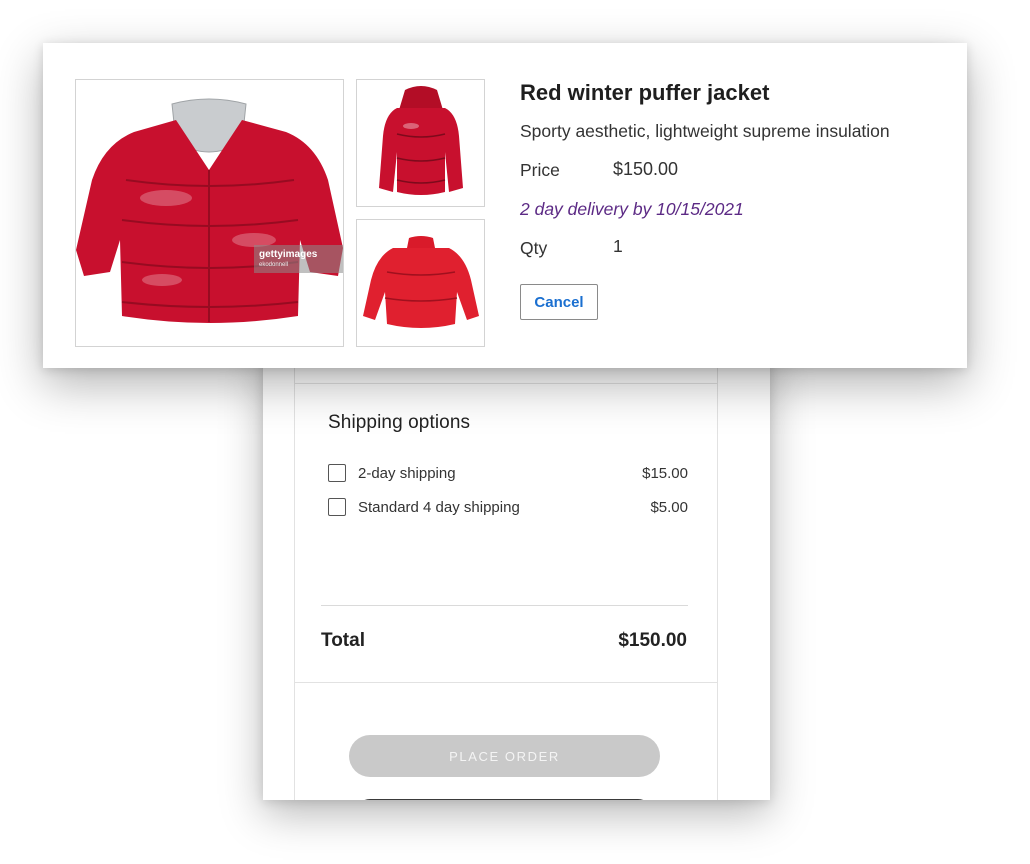 This screenshot has height=864, width=1030. What do you see at coordinates (632, 209) in the screenshot?
I see `delivery-estimate: 2 day delivery by 10/15/2021` at bounding box center [632, 209].